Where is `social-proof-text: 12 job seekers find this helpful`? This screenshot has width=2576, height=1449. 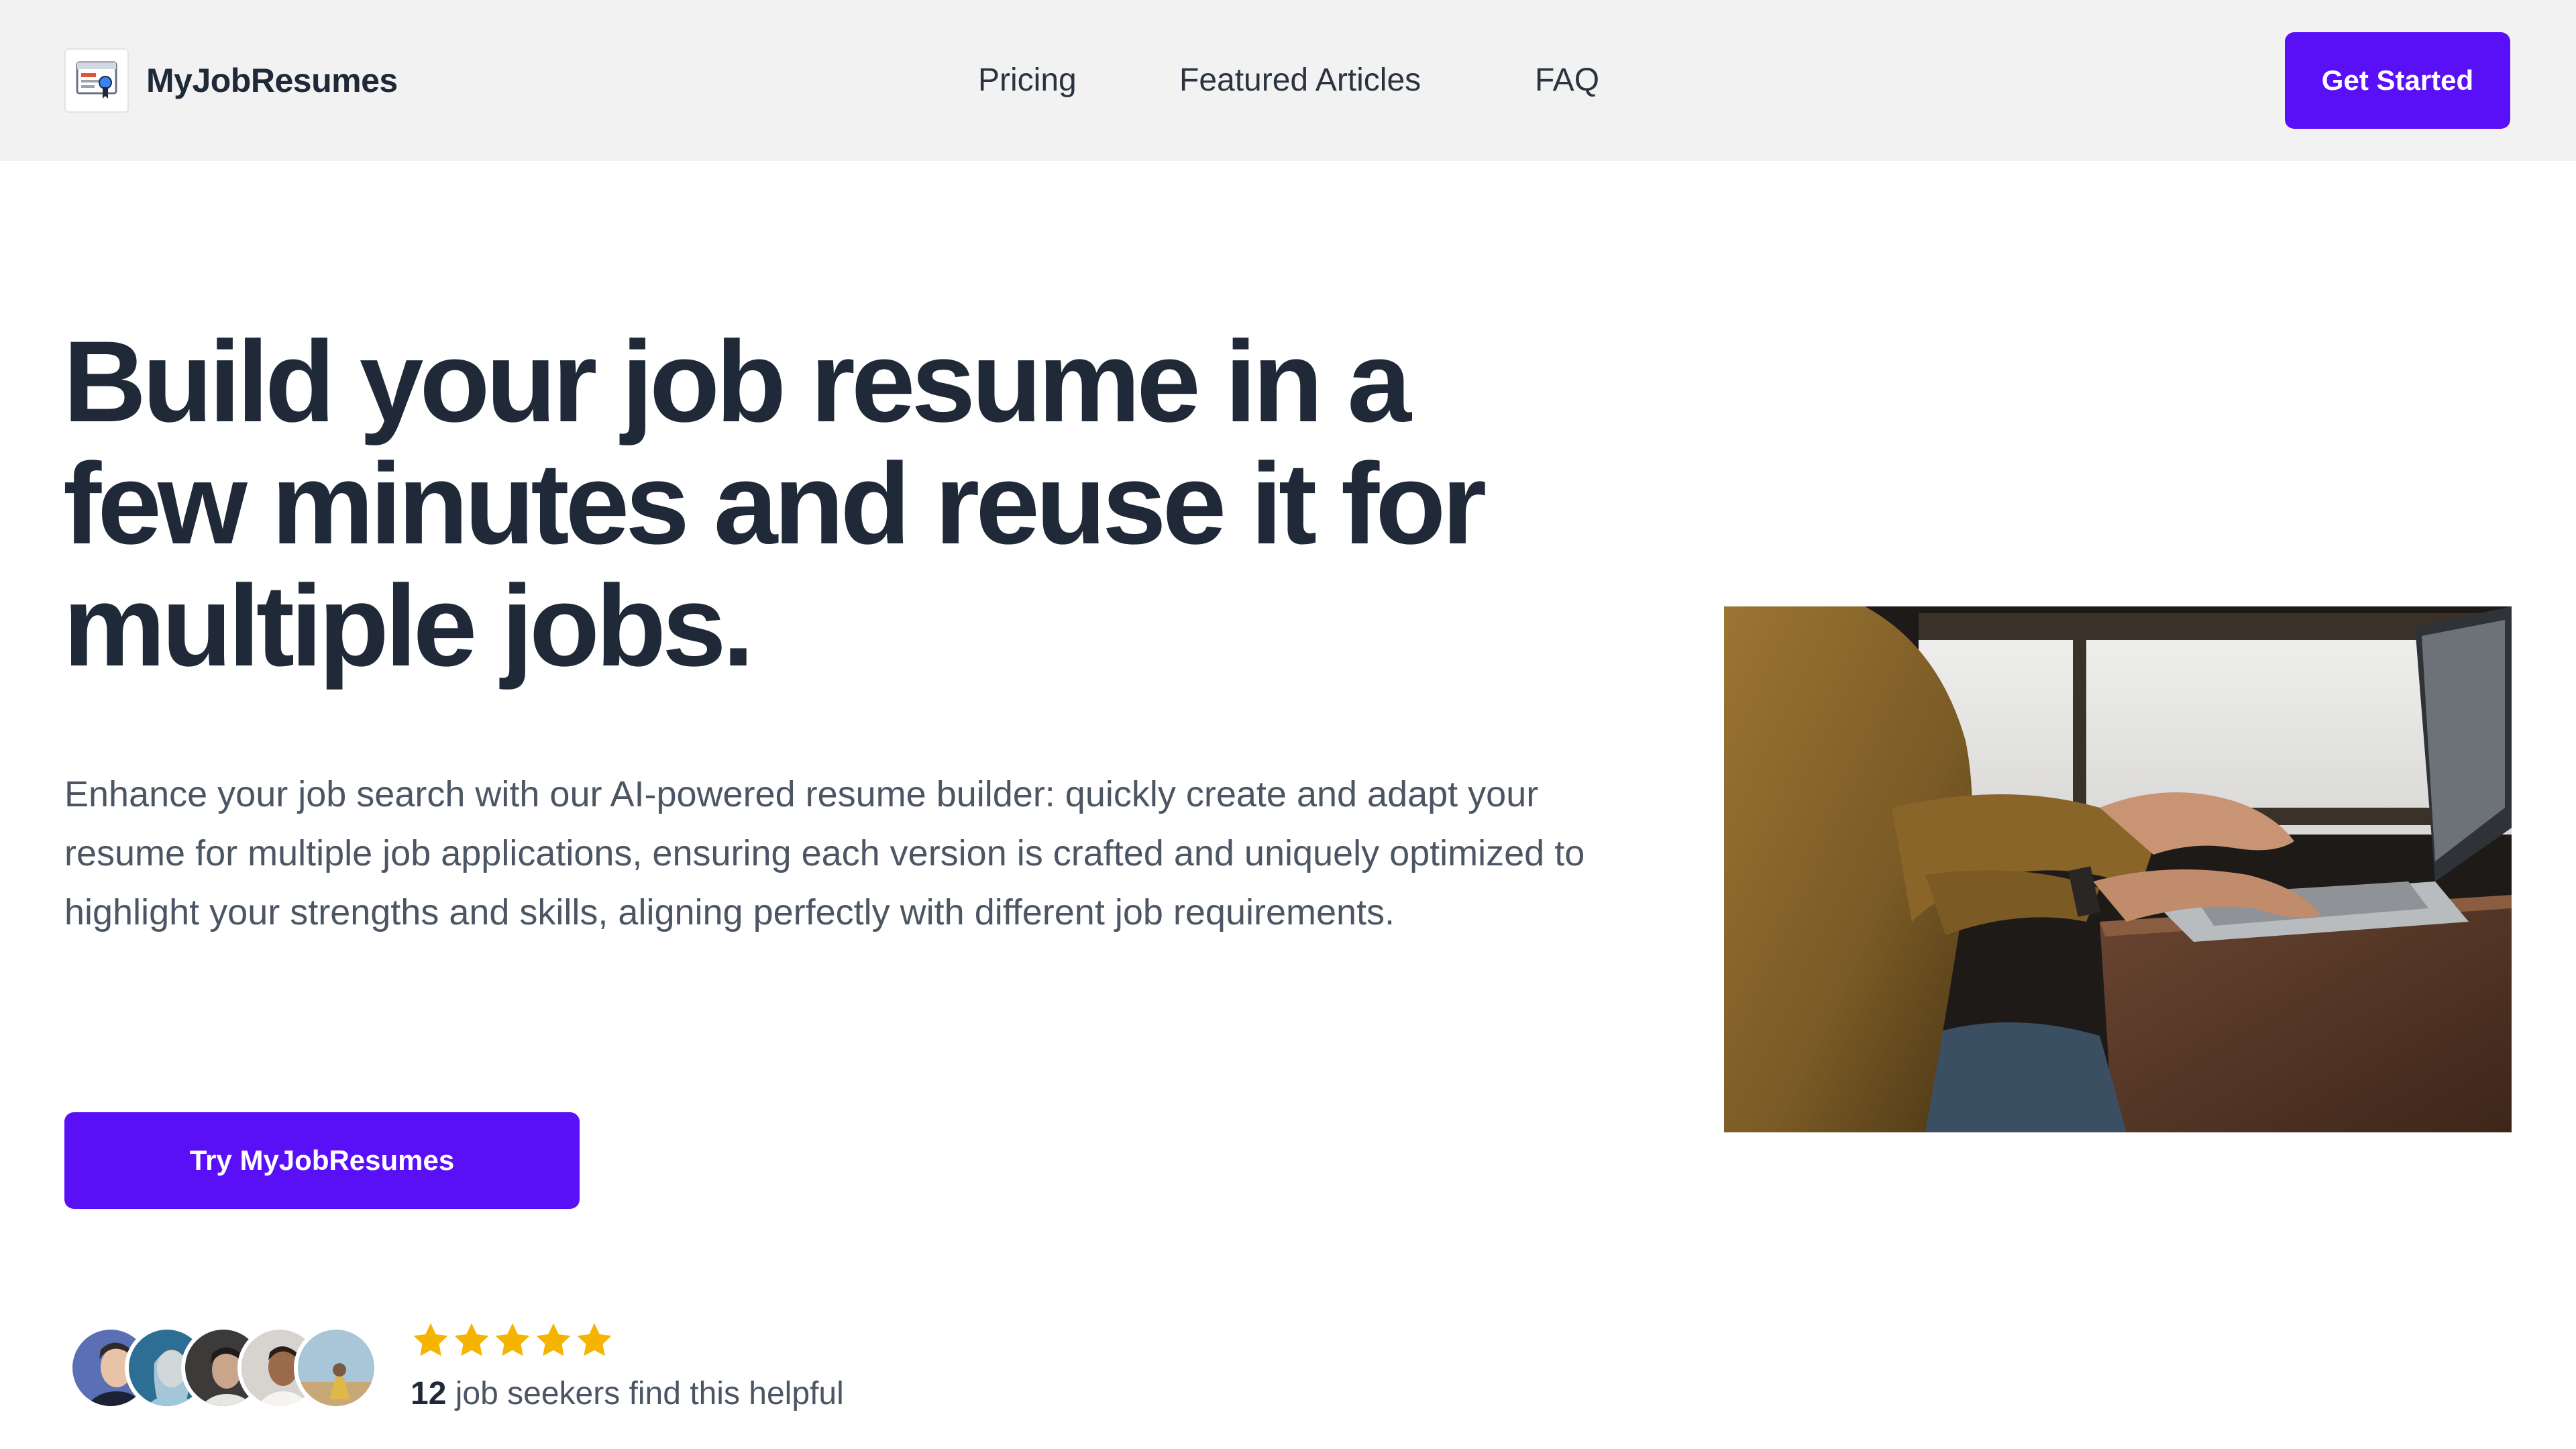
social-proof-text: 12 job seekers find this helpful is located at coordinates (627, 1394).